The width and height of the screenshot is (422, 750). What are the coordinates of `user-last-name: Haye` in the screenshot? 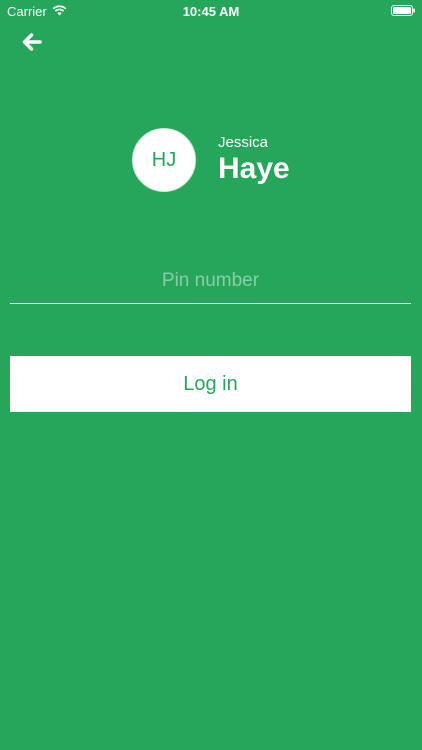 It's located at (254, 168).